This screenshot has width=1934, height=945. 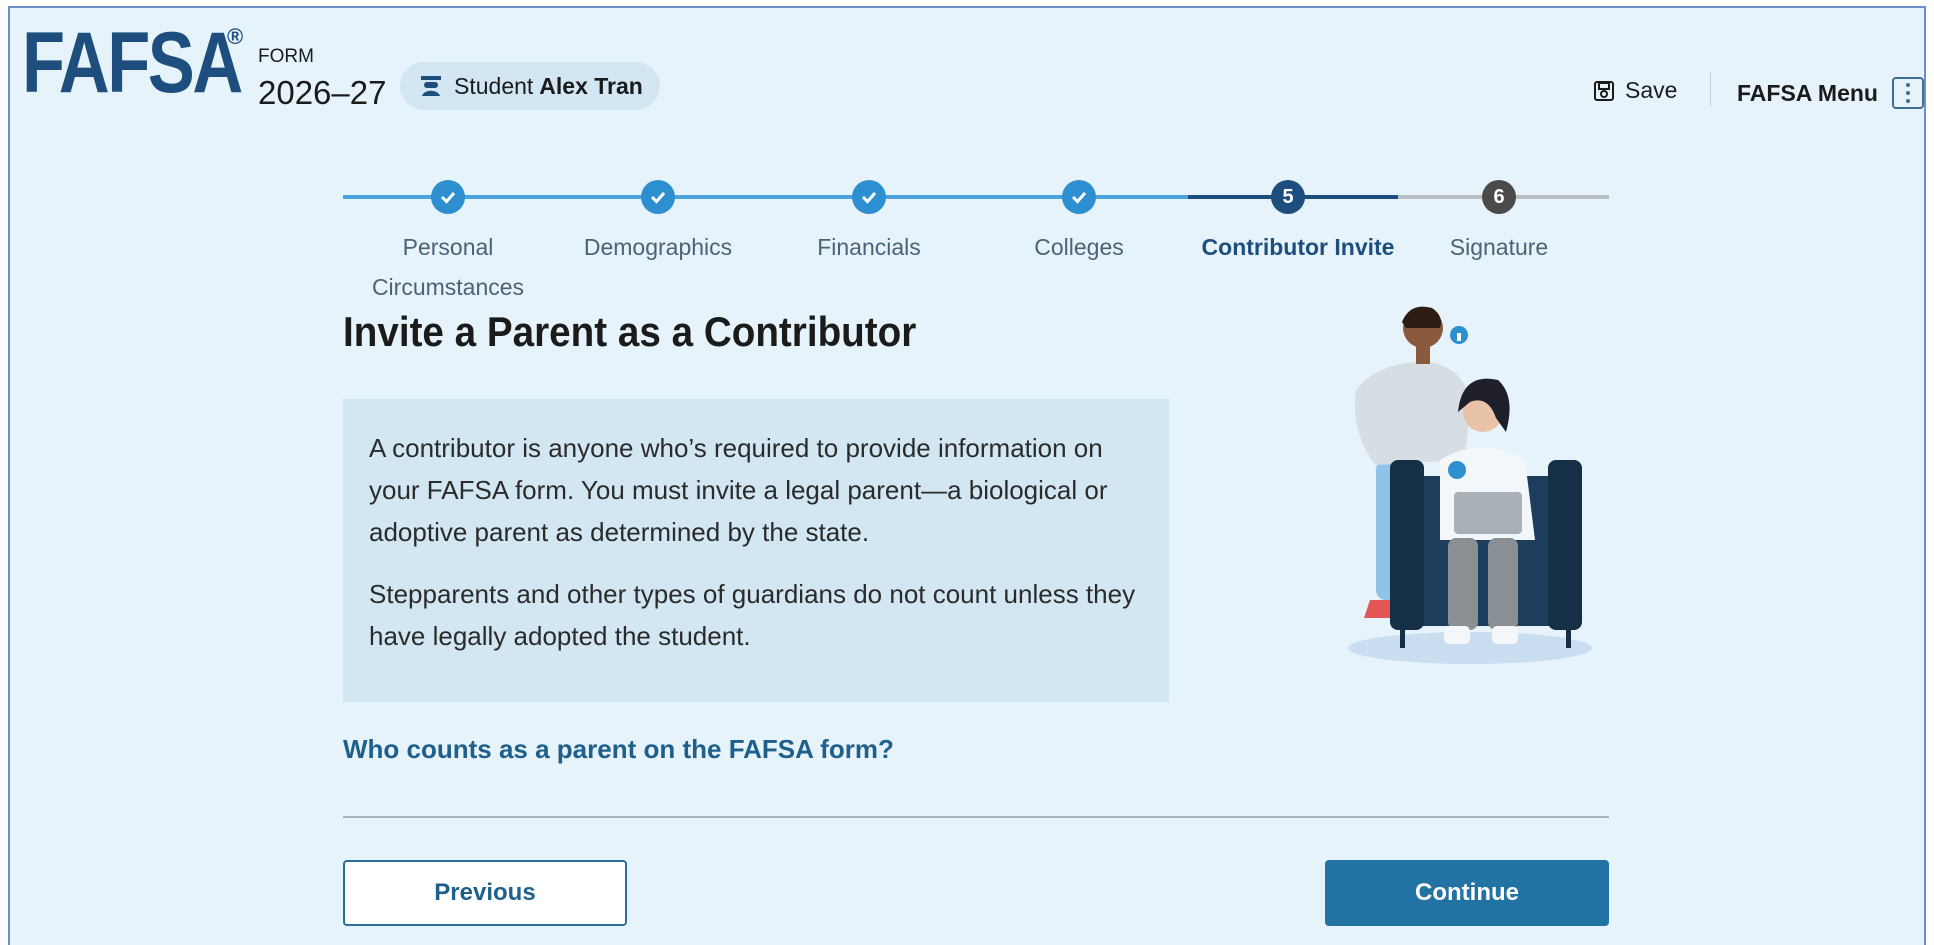 What do you see at coordinates (591, 85) in the screenshot?
I see `student-name: Alex Tran` at bounding box center [591, 85].